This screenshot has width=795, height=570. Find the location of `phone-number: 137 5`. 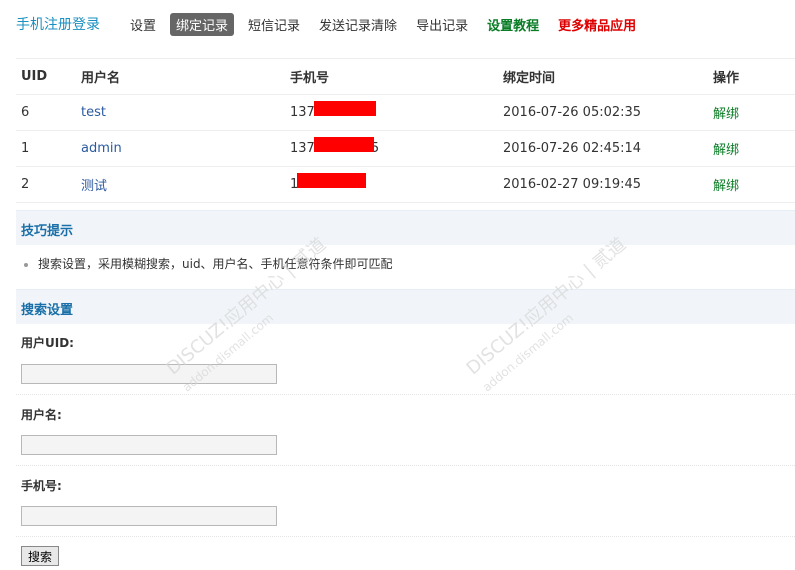

phone-number: 137 5 is located at coordinates (334, 146).